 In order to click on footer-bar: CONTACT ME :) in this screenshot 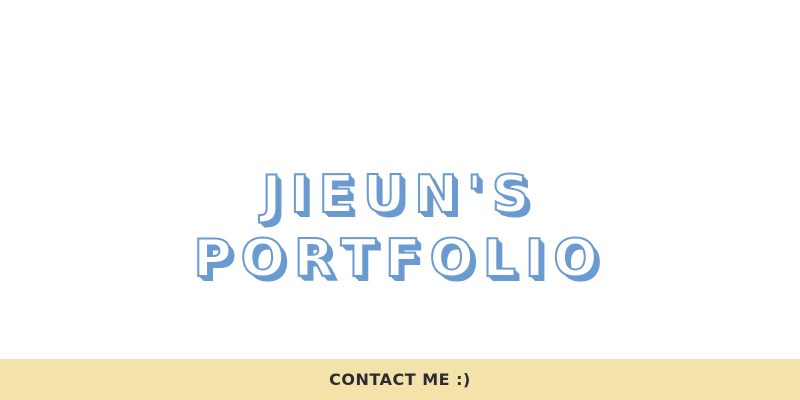, I will do `click(400, 379)`.